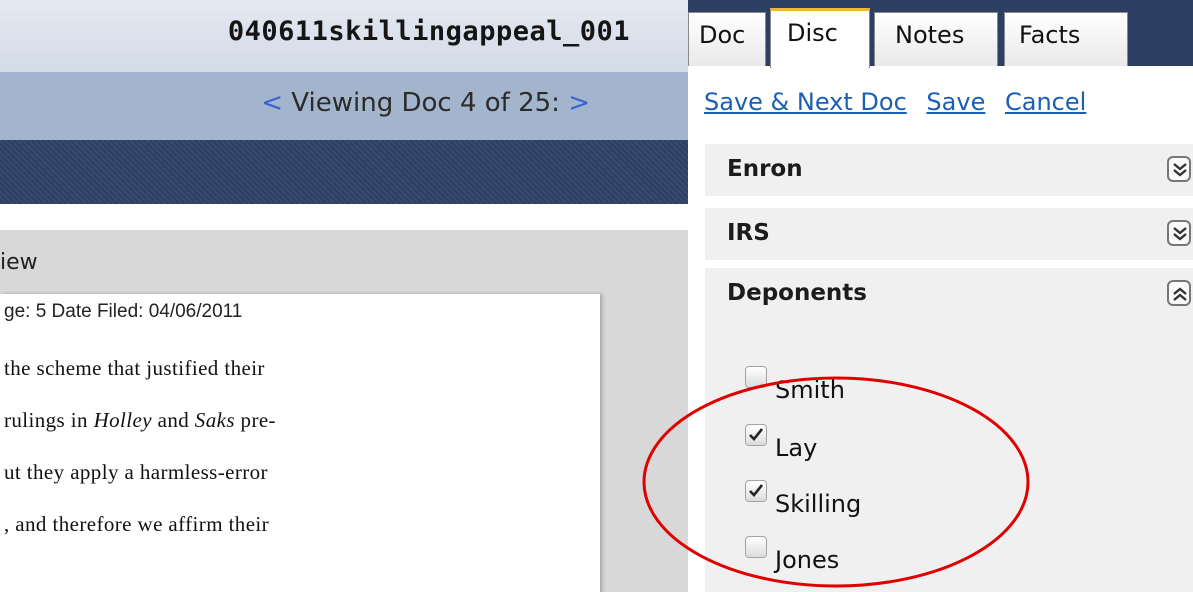 The width and height of the screenshot is (1193, 592). What do you see at coordinates (765, 169) in the screenshot?
I see `section-label: Enron` at bounding box center [765, 169].